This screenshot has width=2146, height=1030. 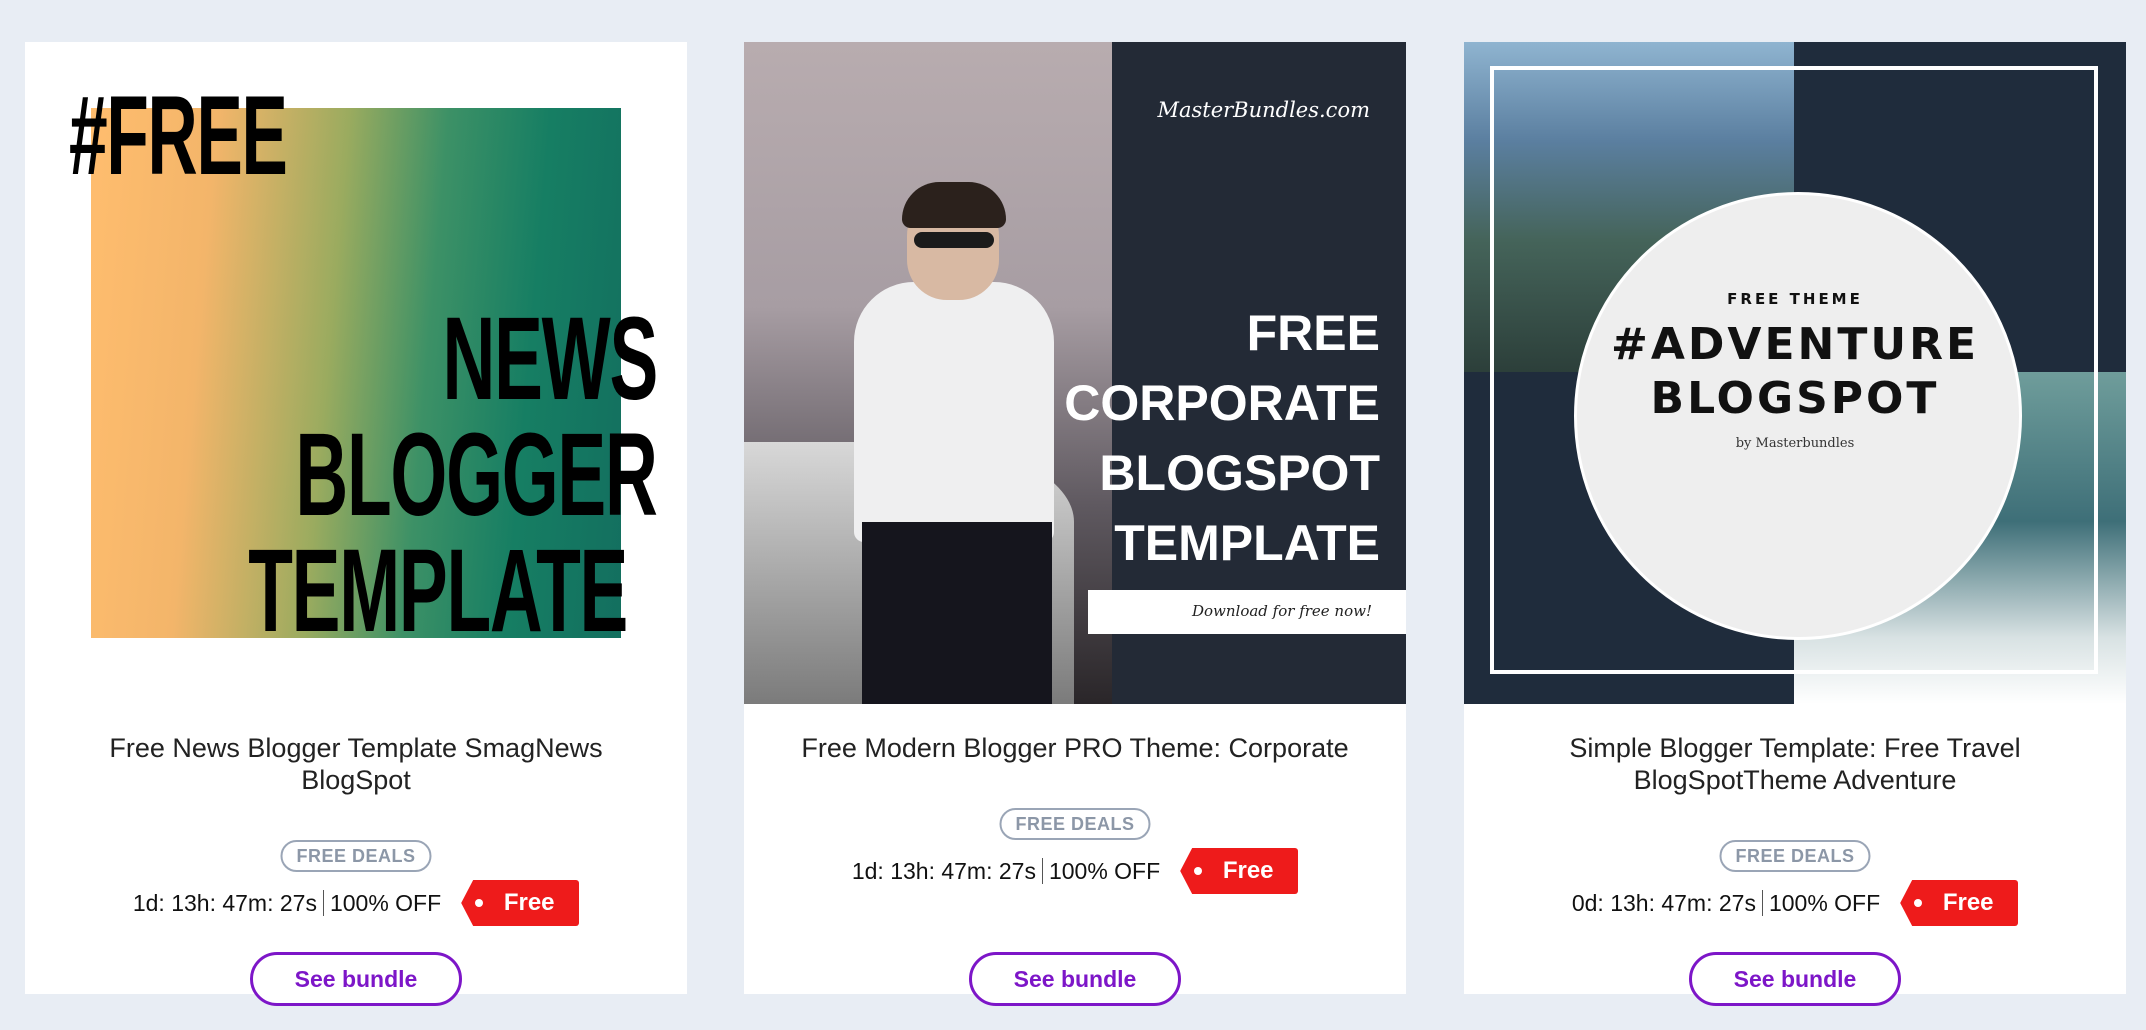 What do you see at coordinates (1313, 333) in the screenshot?
I see `thumb-line: FREE` at bounding box center [1313, 333].